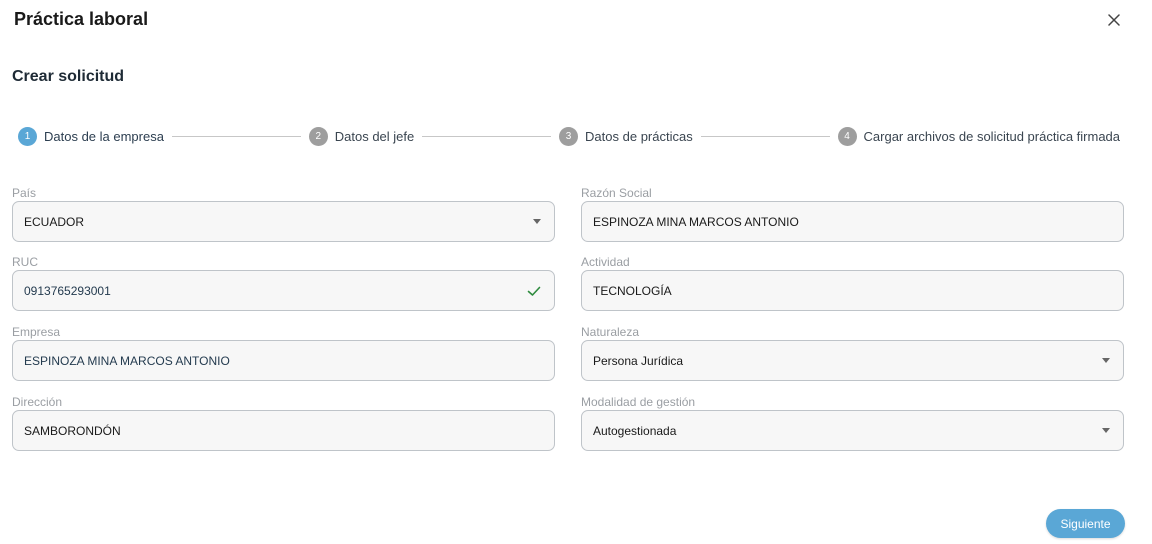 Image resolution: width=1152 pixels, height=544 pixels. I want to click on naturaleza-value: Persona Jurídica, so click(638, 360).